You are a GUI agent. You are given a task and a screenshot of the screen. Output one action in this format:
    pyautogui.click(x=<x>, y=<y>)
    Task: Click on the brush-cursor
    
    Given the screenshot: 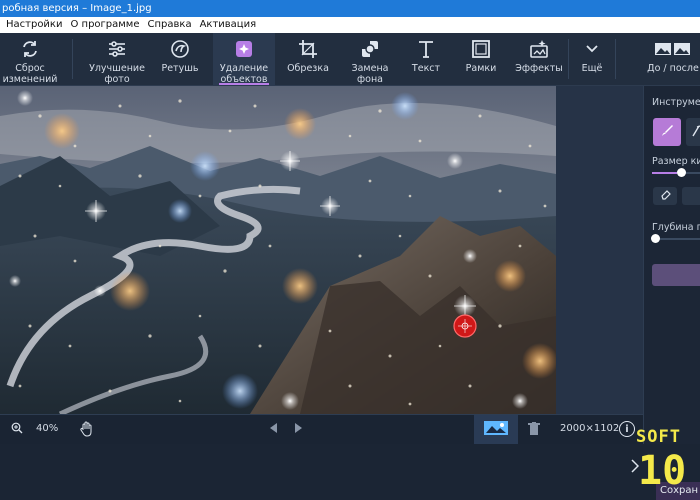 What is the action you would take?
    pyautogui.click(x=465, y=326)
    